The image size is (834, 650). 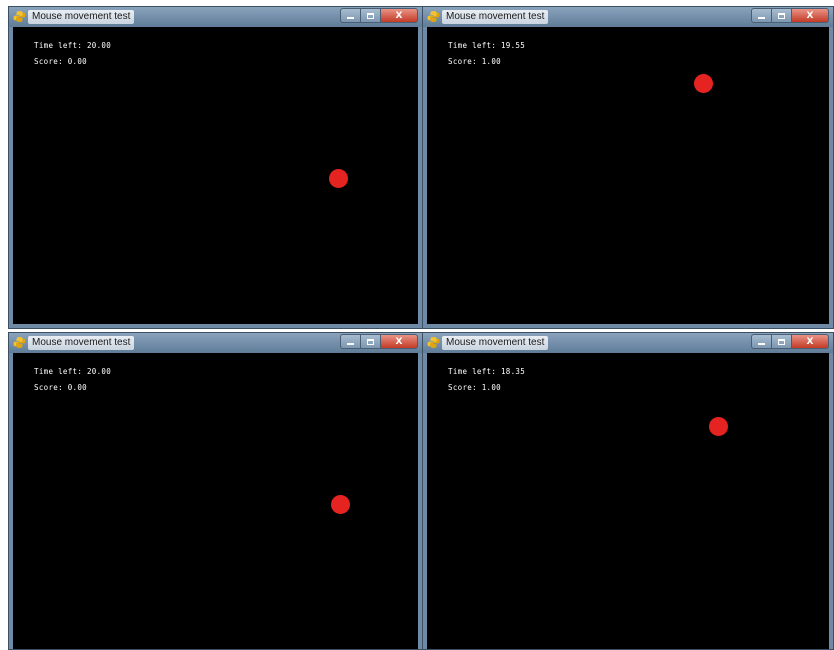 What do you see at coordinates (487, 45) in the screenshot?
I see `time-left-label: Time left: 19.55` at bounding box center [487, 45].